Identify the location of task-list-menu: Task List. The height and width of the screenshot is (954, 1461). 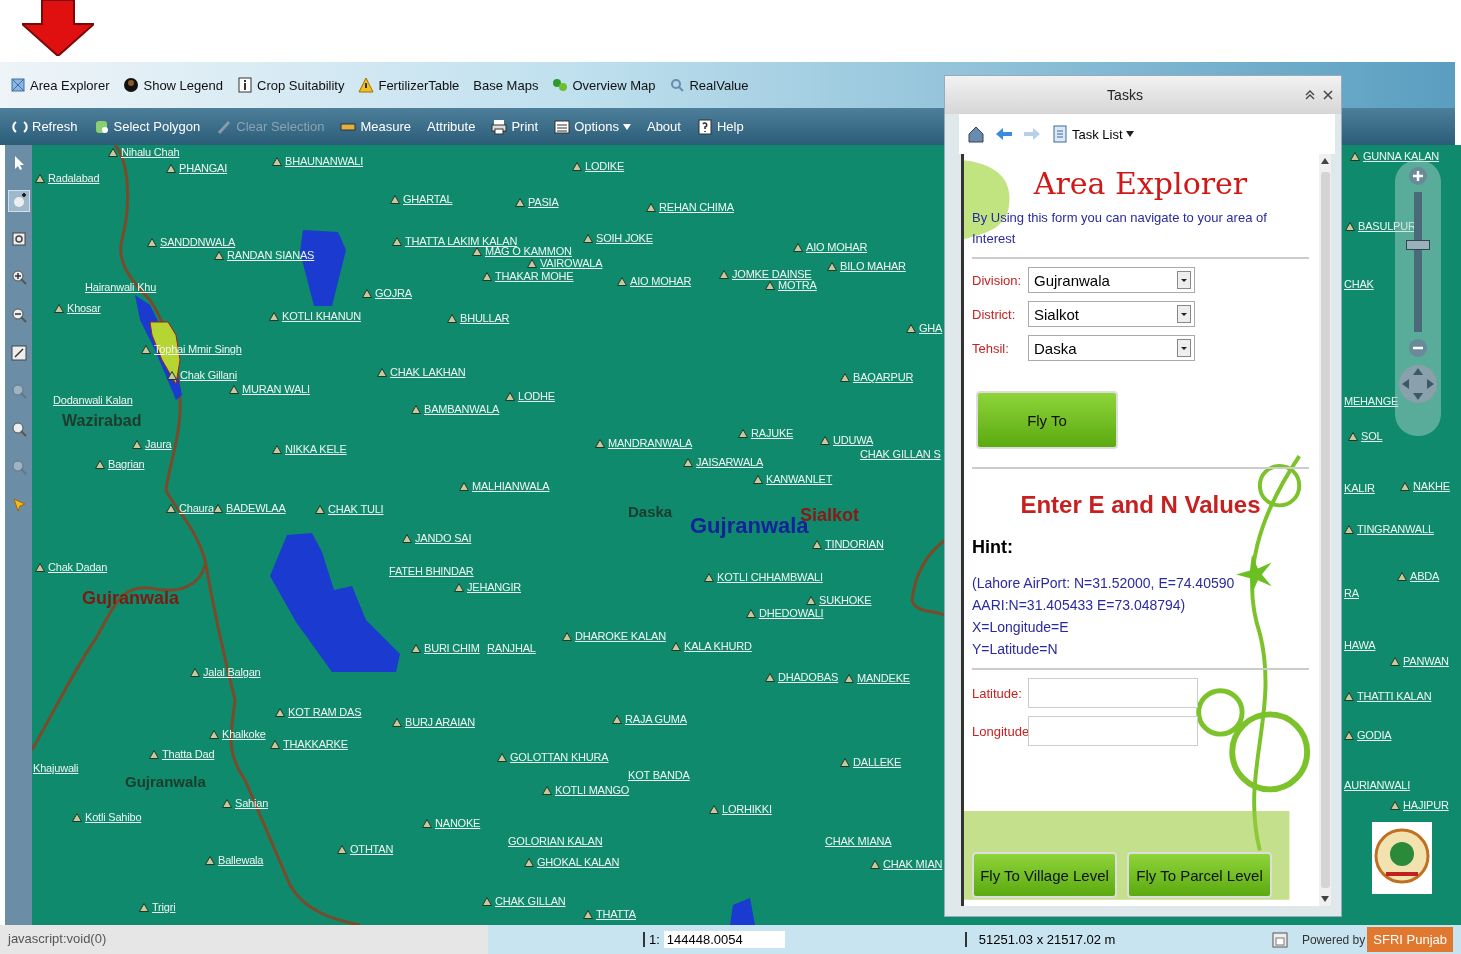
(1092, 134).